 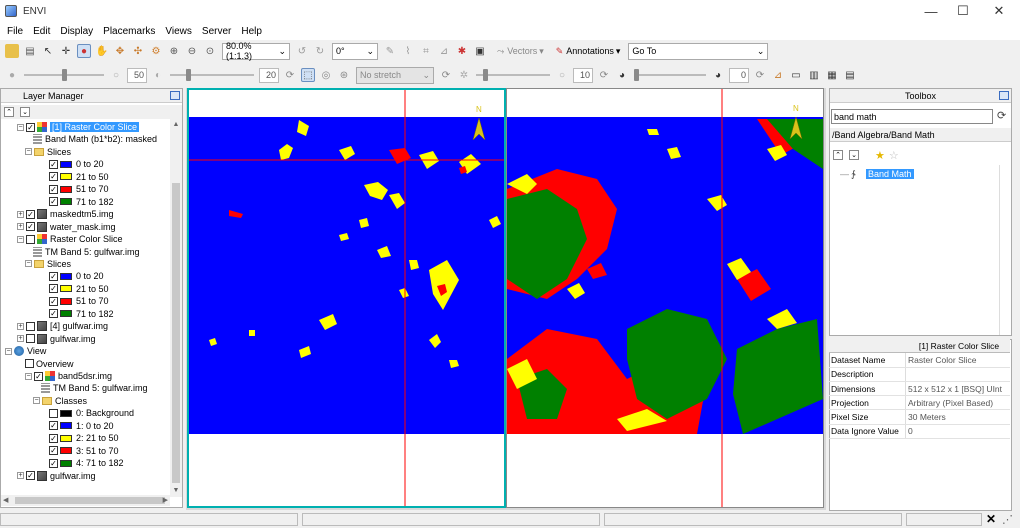 I want to click on menu-edit: Edit, so click(x=41, y=31).